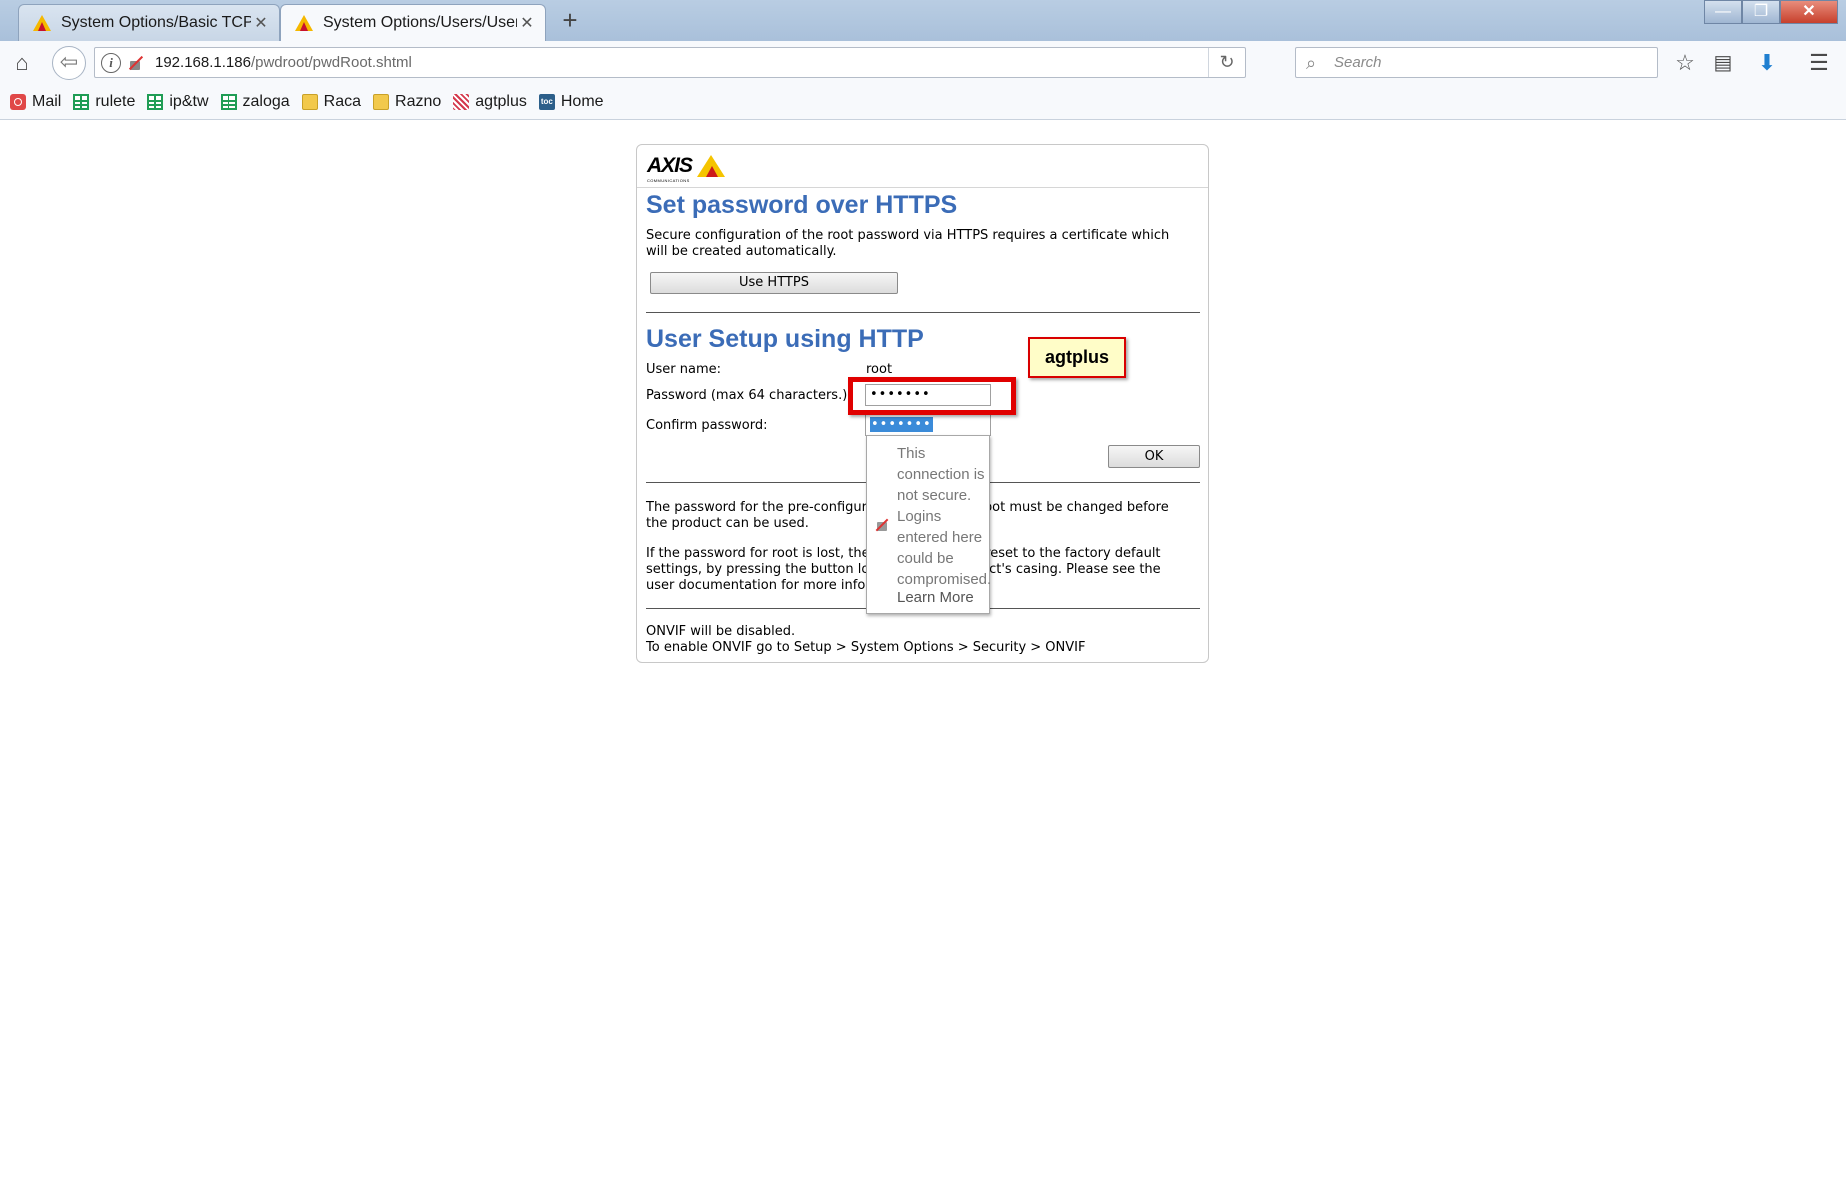 This screenshot has width=1846, height=1200. I want to click on bookmark-label: rulete, so click(115, 101).